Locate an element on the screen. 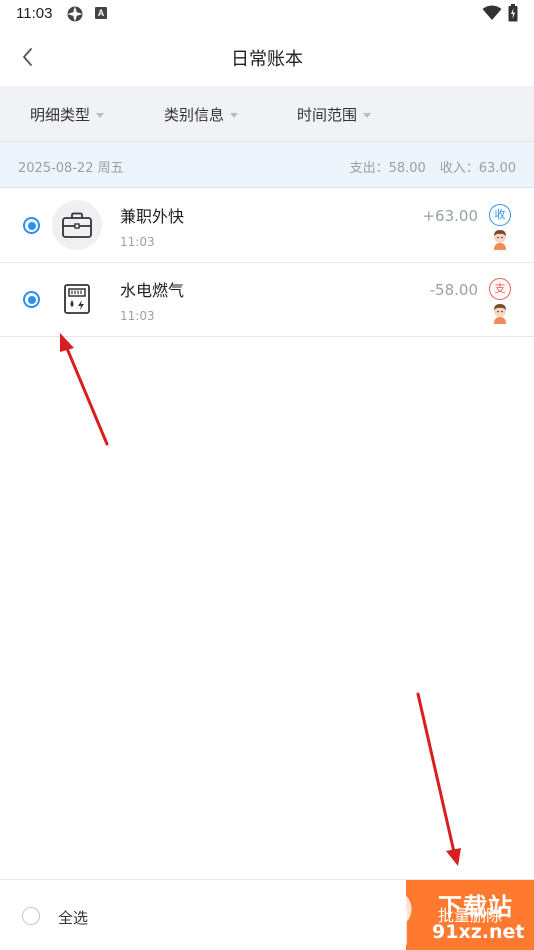 This screenshot has width=534, height=950. income-summary: 收入：63.00 is located at coordinates (477, 168).